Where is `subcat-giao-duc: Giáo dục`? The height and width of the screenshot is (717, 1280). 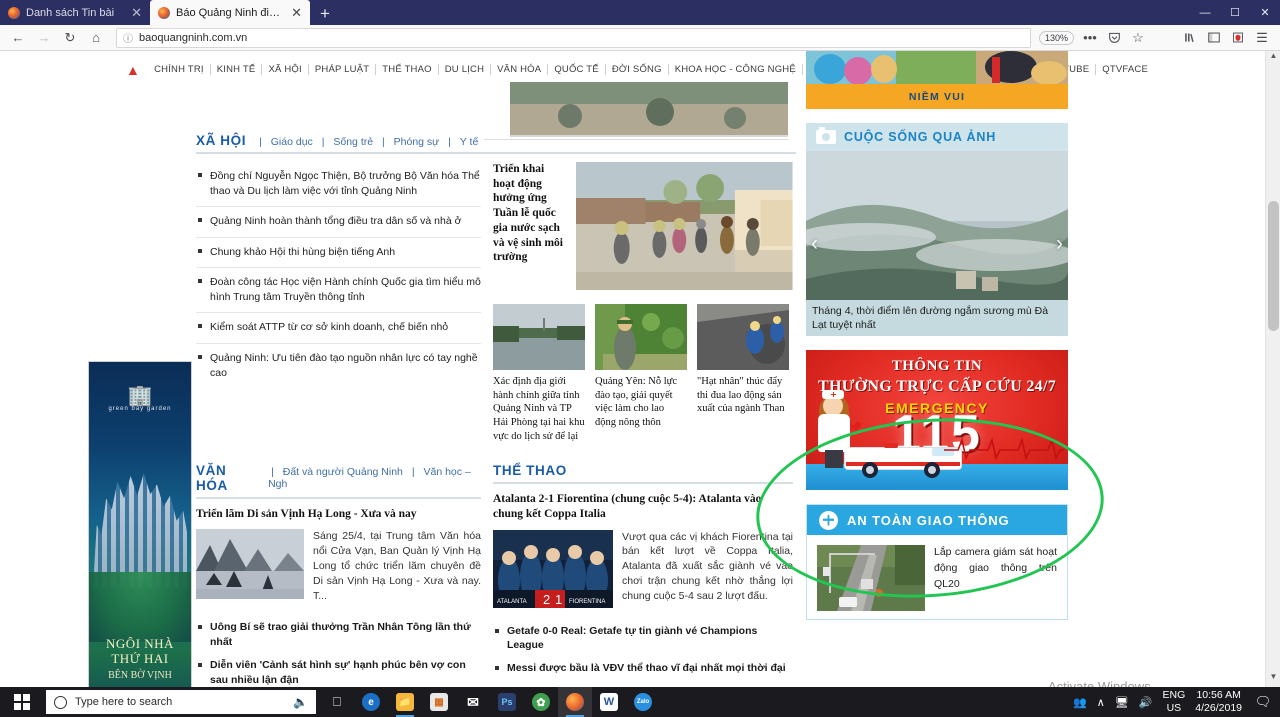 subcat-giao-duc: Giáo dục is located at coordinates (292, 142).